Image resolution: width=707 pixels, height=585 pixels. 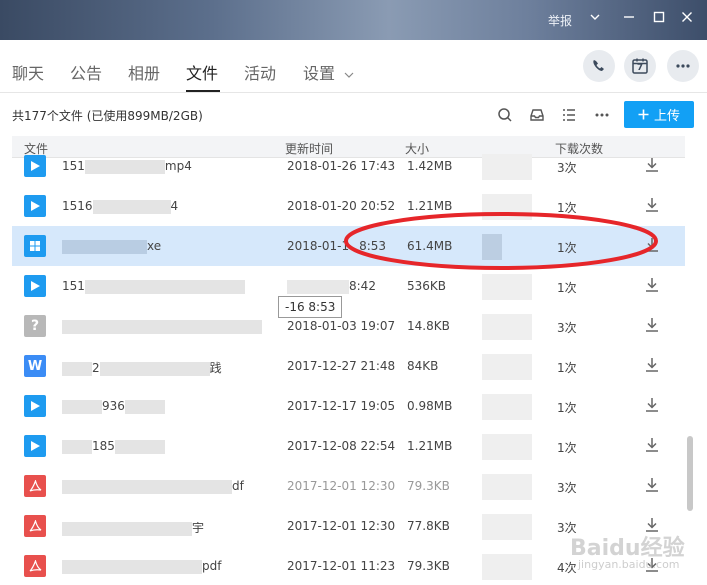 I want to click on file-row: 1516 4 2018-01-20 20:52 1.21MB 1次, so click(x=348, y=206).